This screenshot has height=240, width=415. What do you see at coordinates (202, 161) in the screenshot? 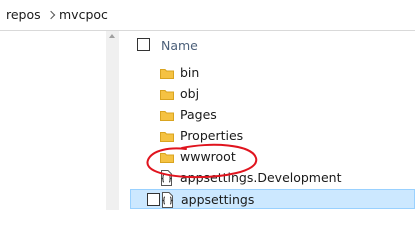
I see `red-circle-annotation` at bounding box center [202, 161].